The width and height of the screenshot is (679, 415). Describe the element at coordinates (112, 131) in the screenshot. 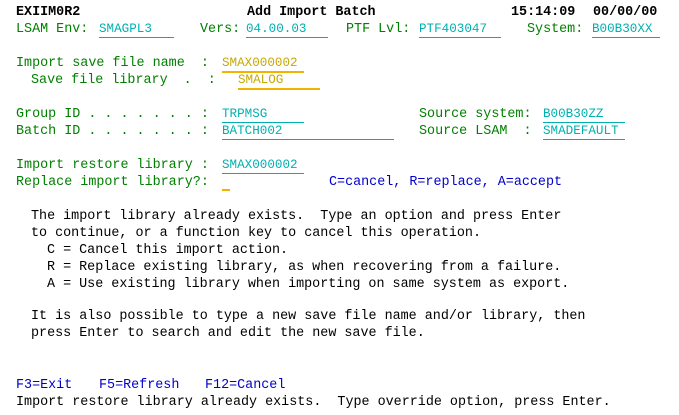

I see `batch-id-label: Batch ID . . . . . . . :` at that location.